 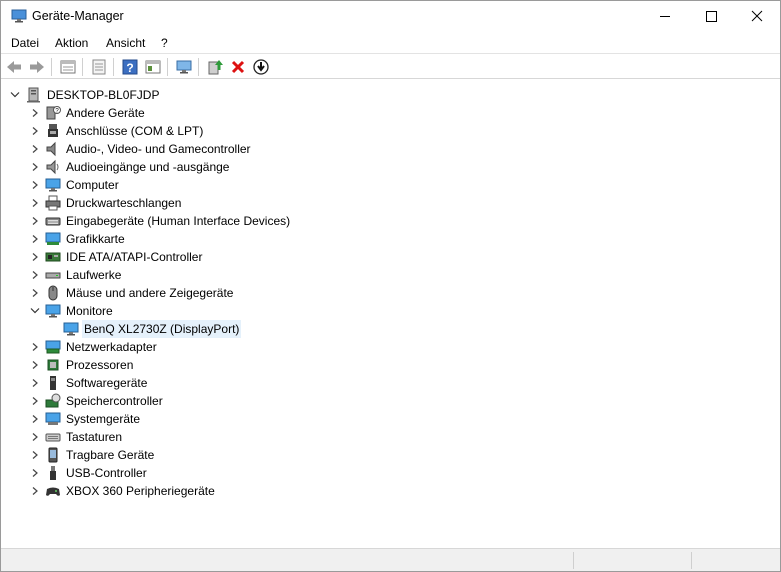 I want to click on tree-category-row: Eingabegeräte (Human Interface Devices), so click(x=204, y=221).